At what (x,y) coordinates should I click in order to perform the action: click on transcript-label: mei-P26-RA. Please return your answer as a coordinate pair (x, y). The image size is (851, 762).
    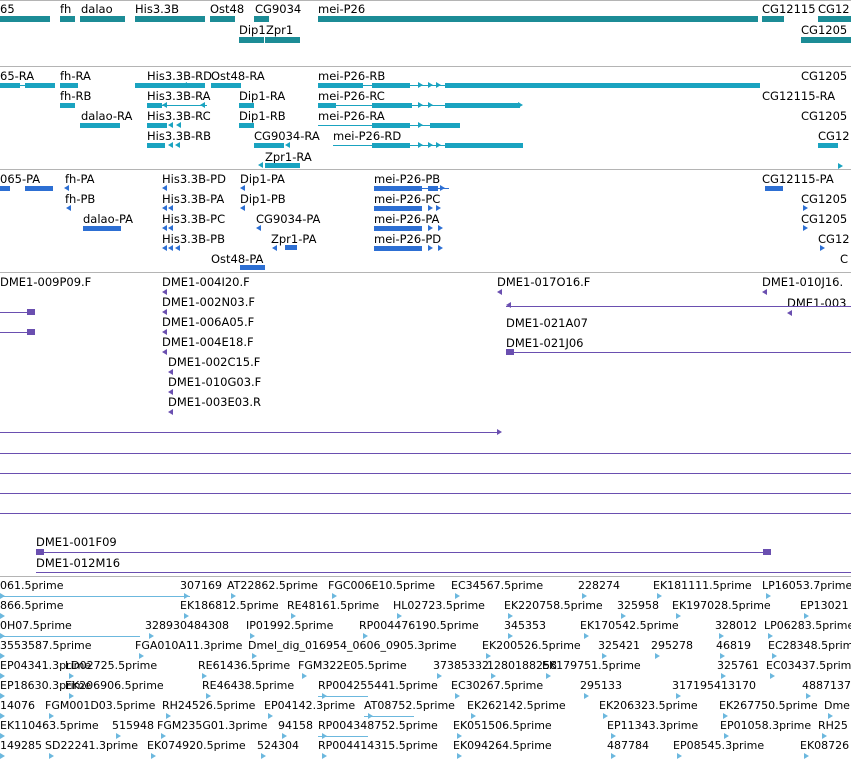
    Looking at the image, I should click on (351, 116).